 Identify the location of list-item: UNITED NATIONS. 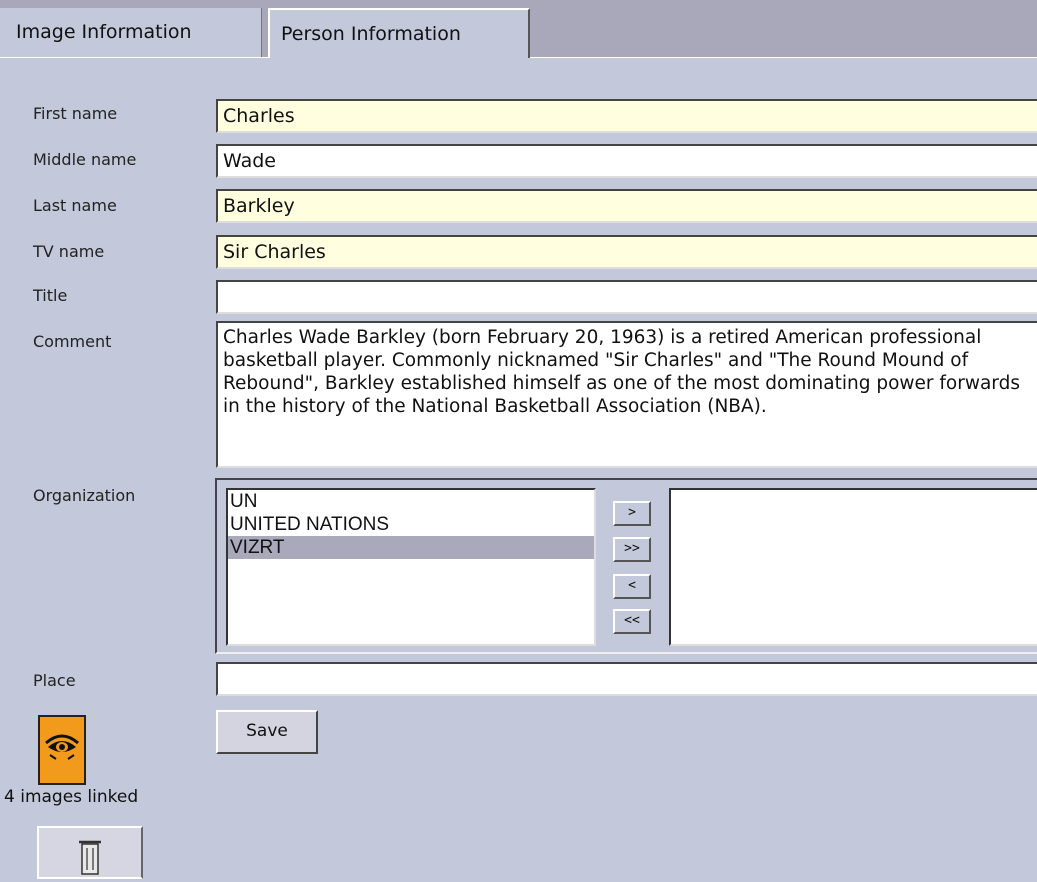
(411, 524).